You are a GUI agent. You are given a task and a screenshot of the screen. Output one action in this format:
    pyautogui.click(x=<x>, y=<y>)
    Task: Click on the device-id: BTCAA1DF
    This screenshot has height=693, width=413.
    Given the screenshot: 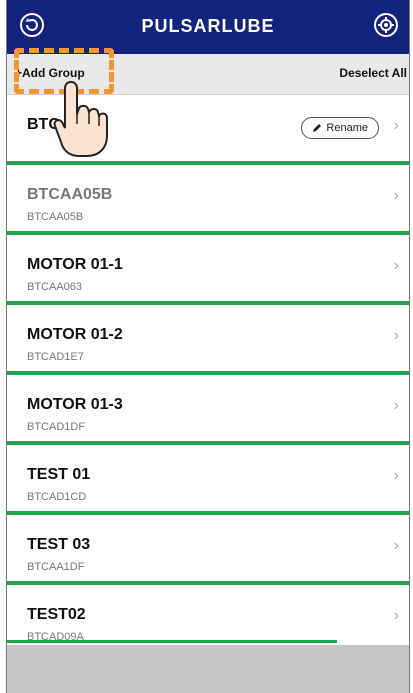 What is the action you would take?
    pyautogui.click(x=56, y=567)
    